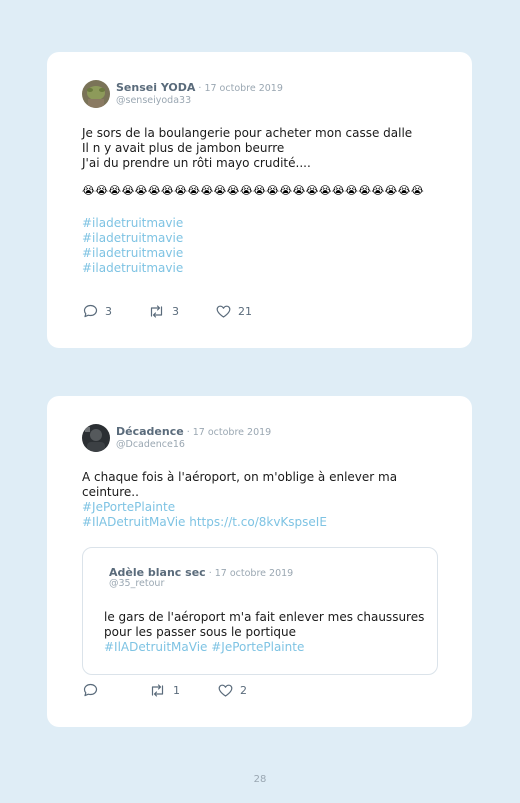 The image size is (520, 803). I want to click on quoted-author-handle: @35_retour, so click(136, 583).